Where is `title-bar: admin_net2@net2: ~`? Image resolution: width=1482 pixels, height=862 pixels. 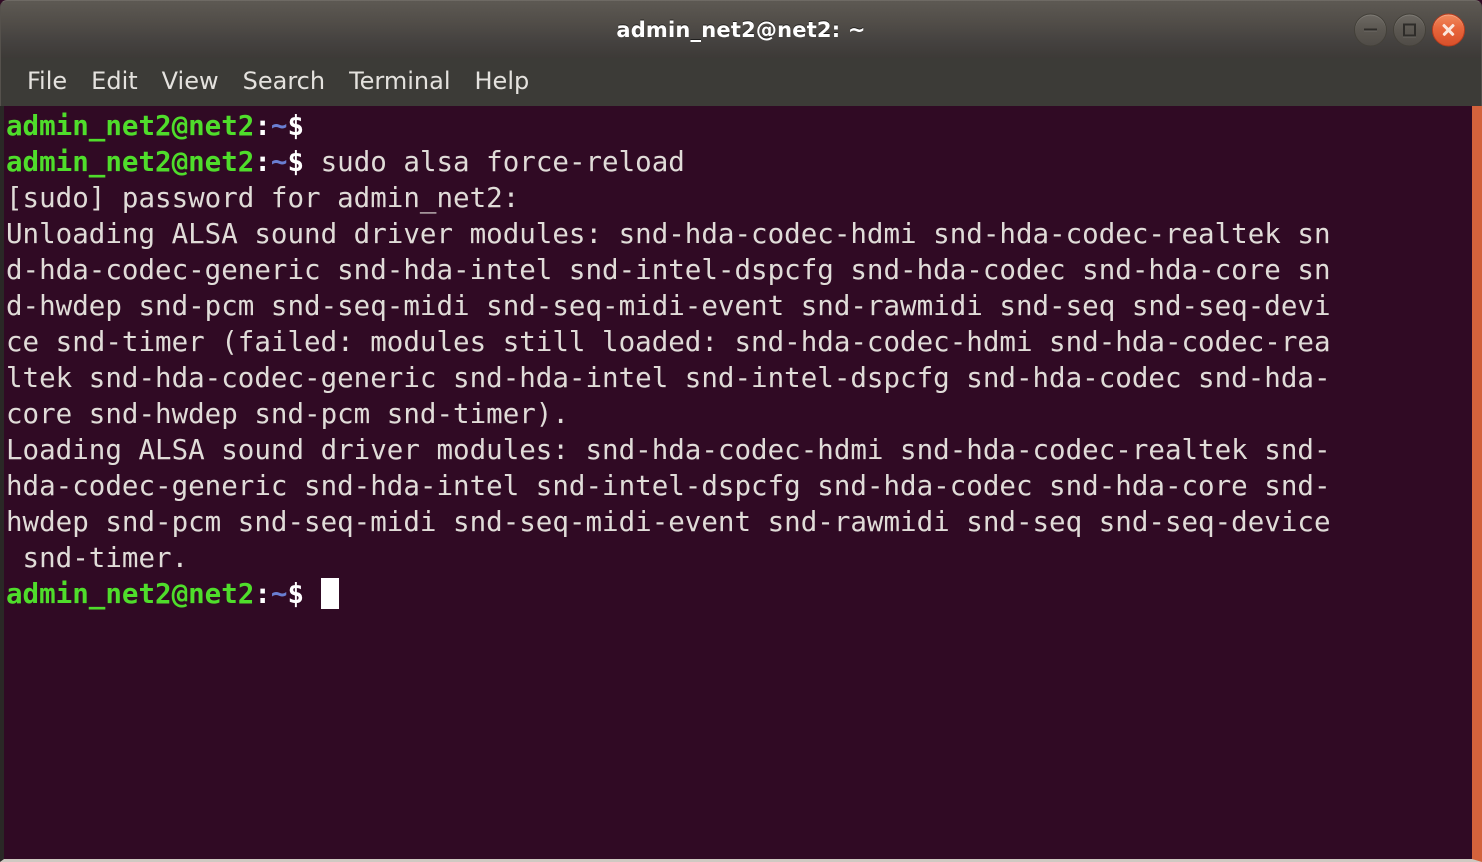
title-bar: admin_net2@net2: ~ is located at coordinates (741, 29).